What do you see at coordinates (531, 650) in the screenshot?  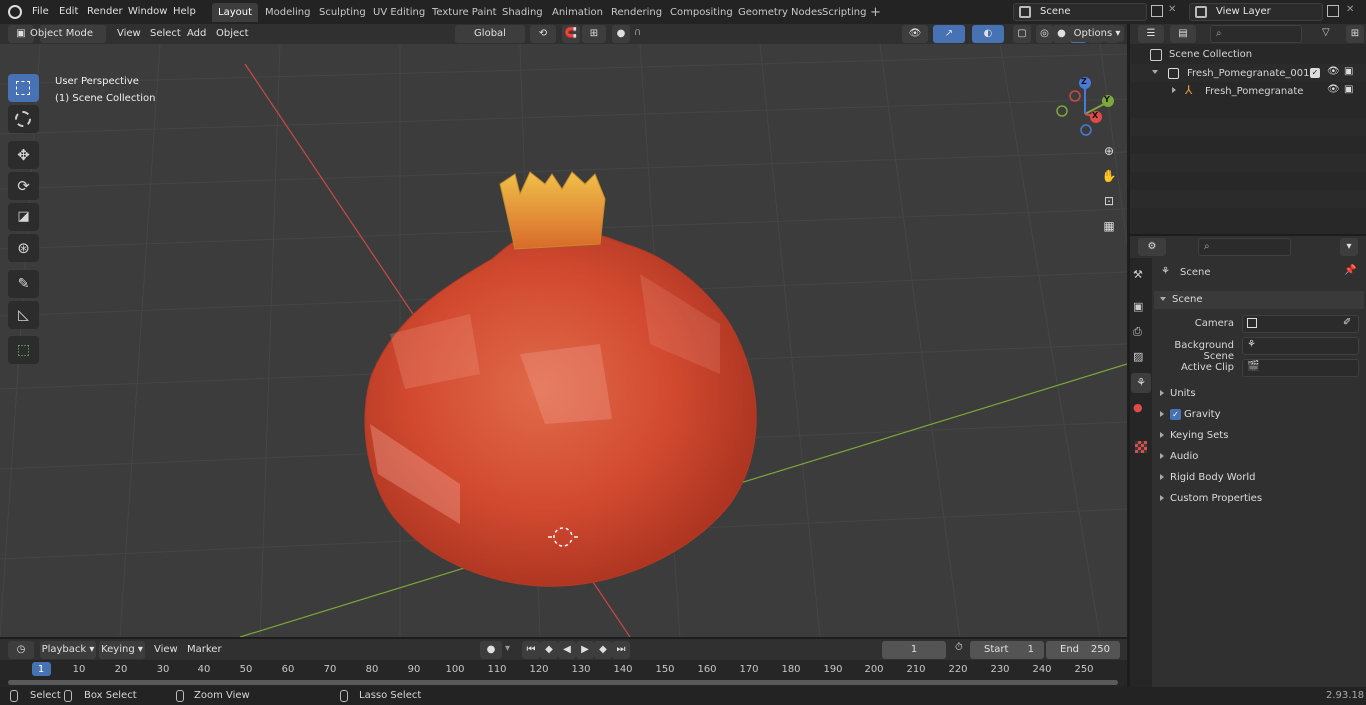 I see `jump-start-button: ⏮` at bounding box center [531, 650].